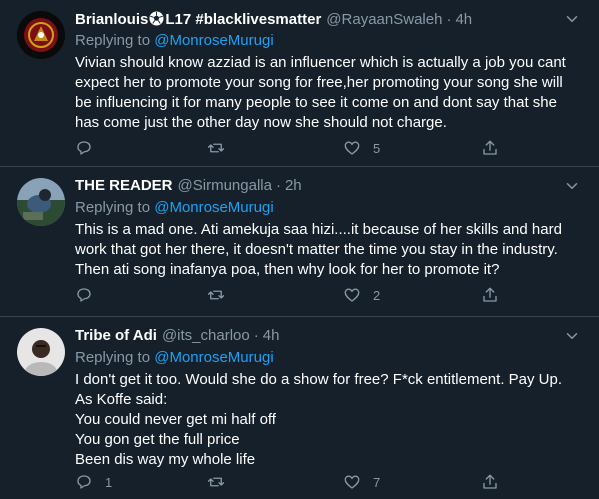 The width and height of the screenshot is (599, 499). Describe the element at coordinates (293, 186) in the screenshot. I see `timestamp: 2h` at that location.